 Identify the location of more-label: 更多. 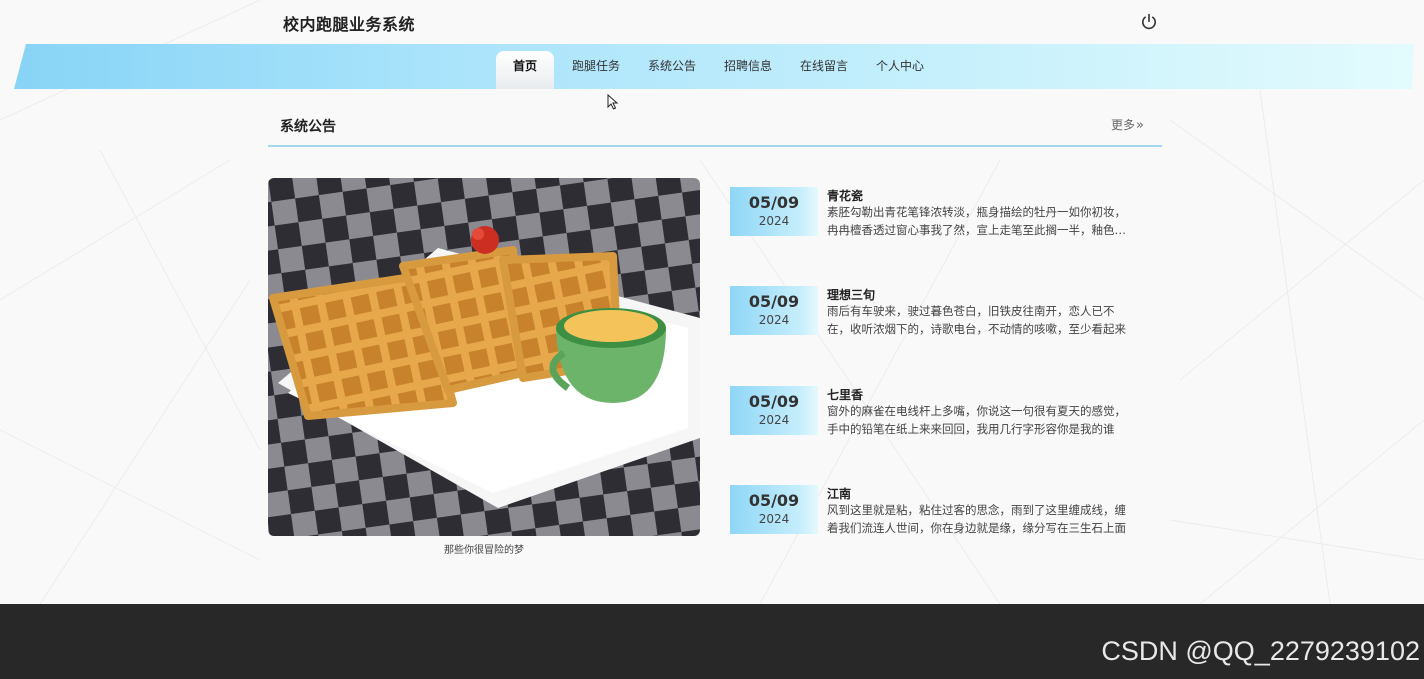
(1123, 125).